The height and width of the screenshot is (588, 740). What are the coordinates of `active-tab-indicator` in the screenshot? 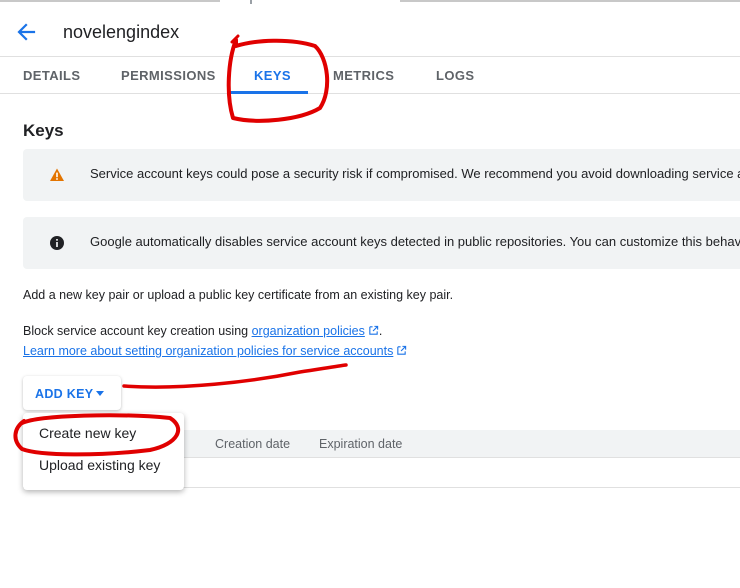 It's located at (269, 92).